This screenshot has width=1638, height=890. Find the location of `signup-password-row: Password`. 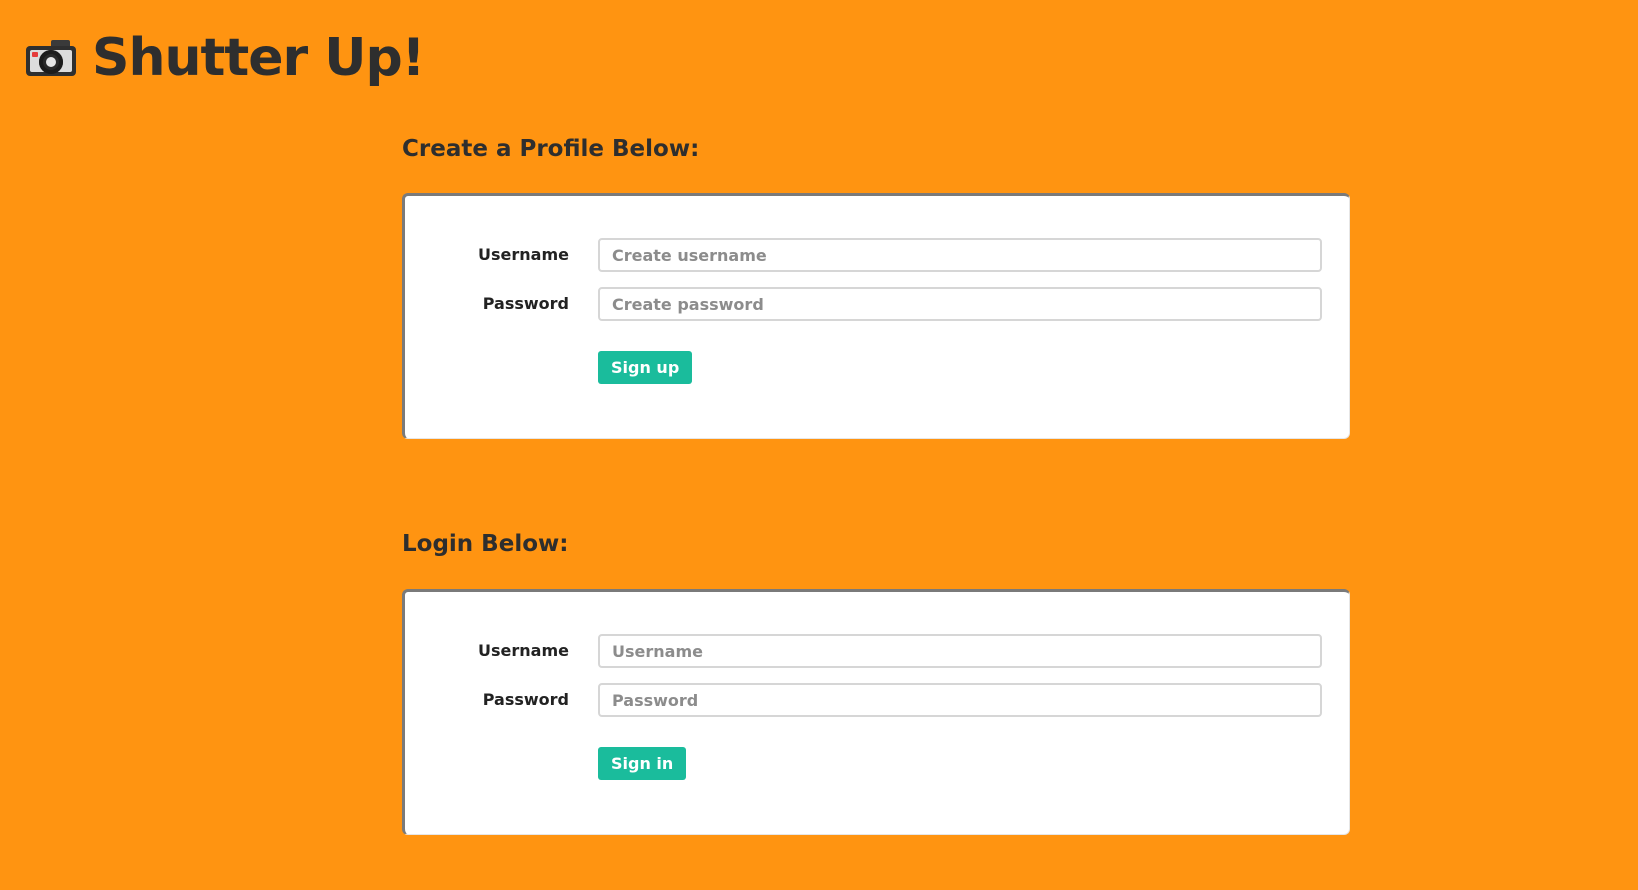

signup-password-row: Password is located at coordinates (877, 304).